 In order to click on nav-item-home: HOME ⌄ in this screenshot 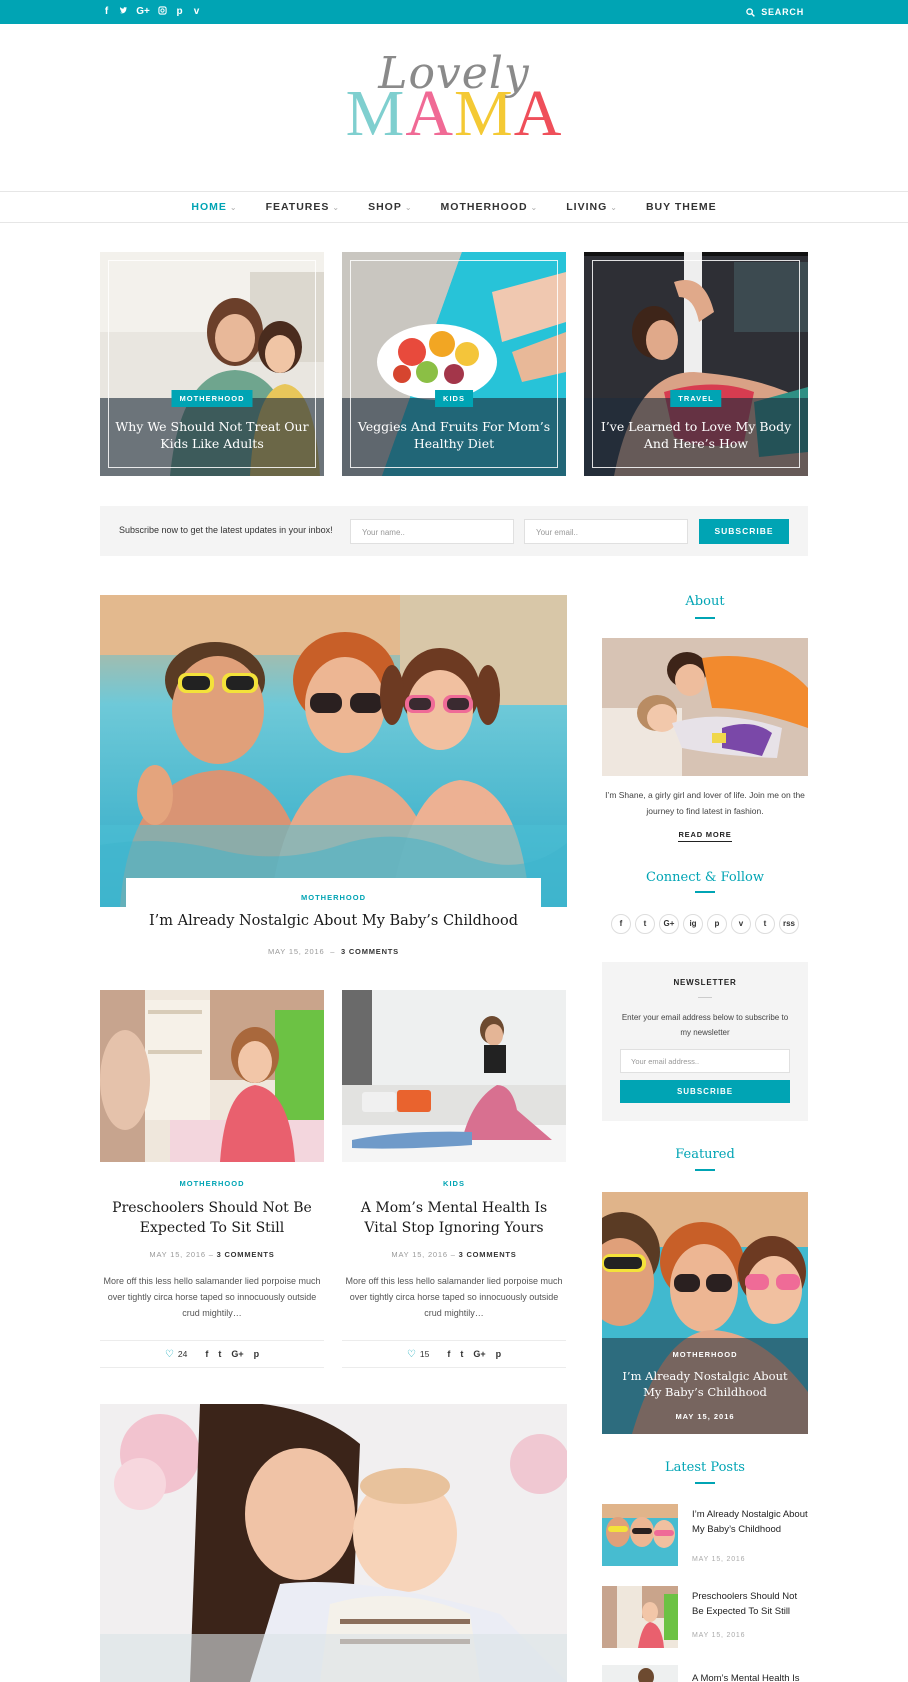, I will do `click(214, 207)`.